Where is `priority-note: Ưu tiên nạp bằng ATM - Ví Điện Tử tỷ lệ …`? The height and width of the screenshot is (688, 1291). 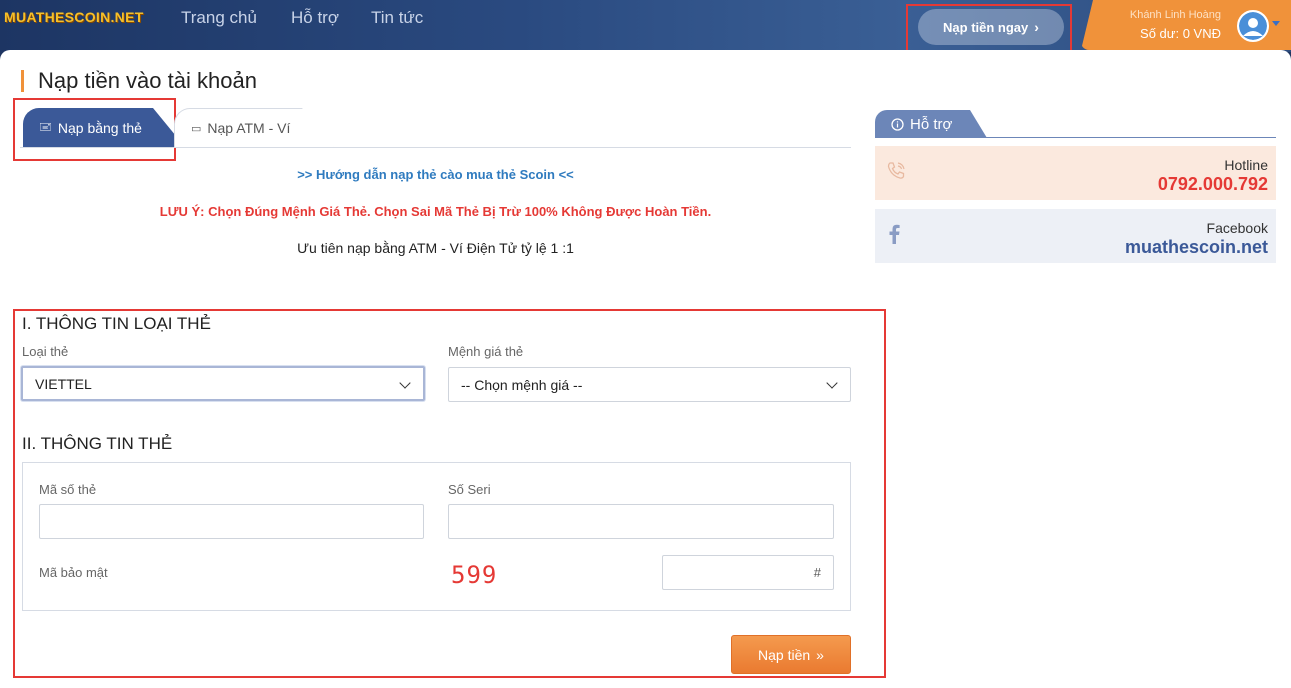
priority-note: Ưu tiên nạp bằng ATM - Ví Điện Tử tỷ lệ … is located at coordinates (435, 248).